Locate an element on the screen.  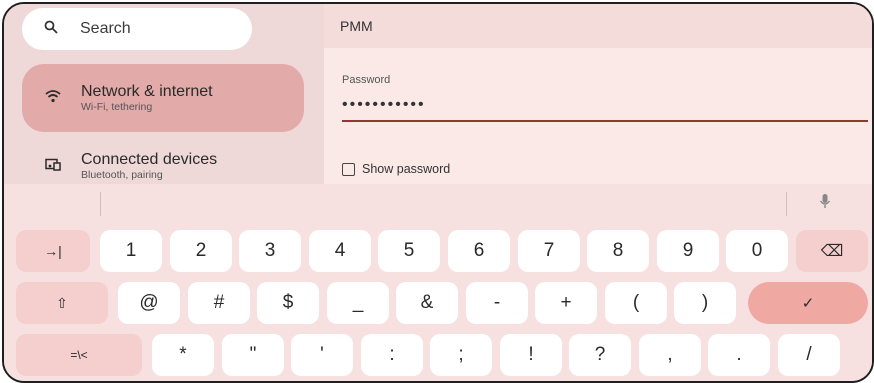
key-4: 4 is located at coordinates (340, 251).